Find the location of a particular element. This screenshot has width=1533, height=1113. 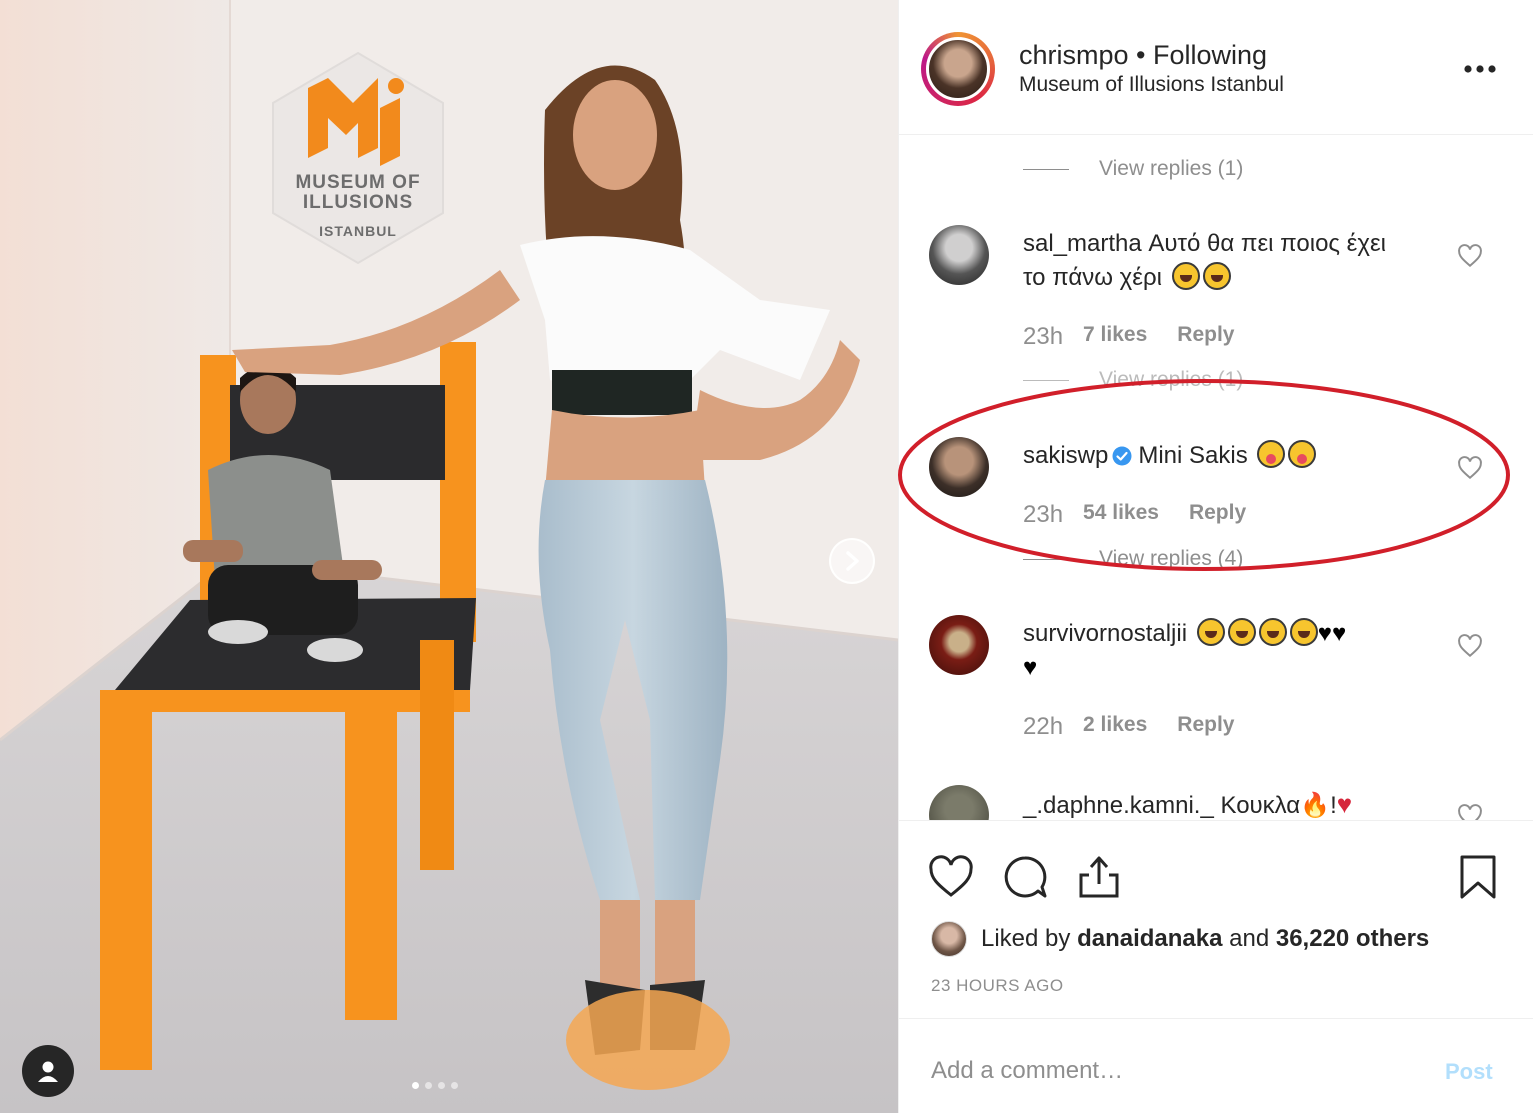

comment-body: Αυτό θα πει ποιος έχει is located at coordinates (1267, 243).